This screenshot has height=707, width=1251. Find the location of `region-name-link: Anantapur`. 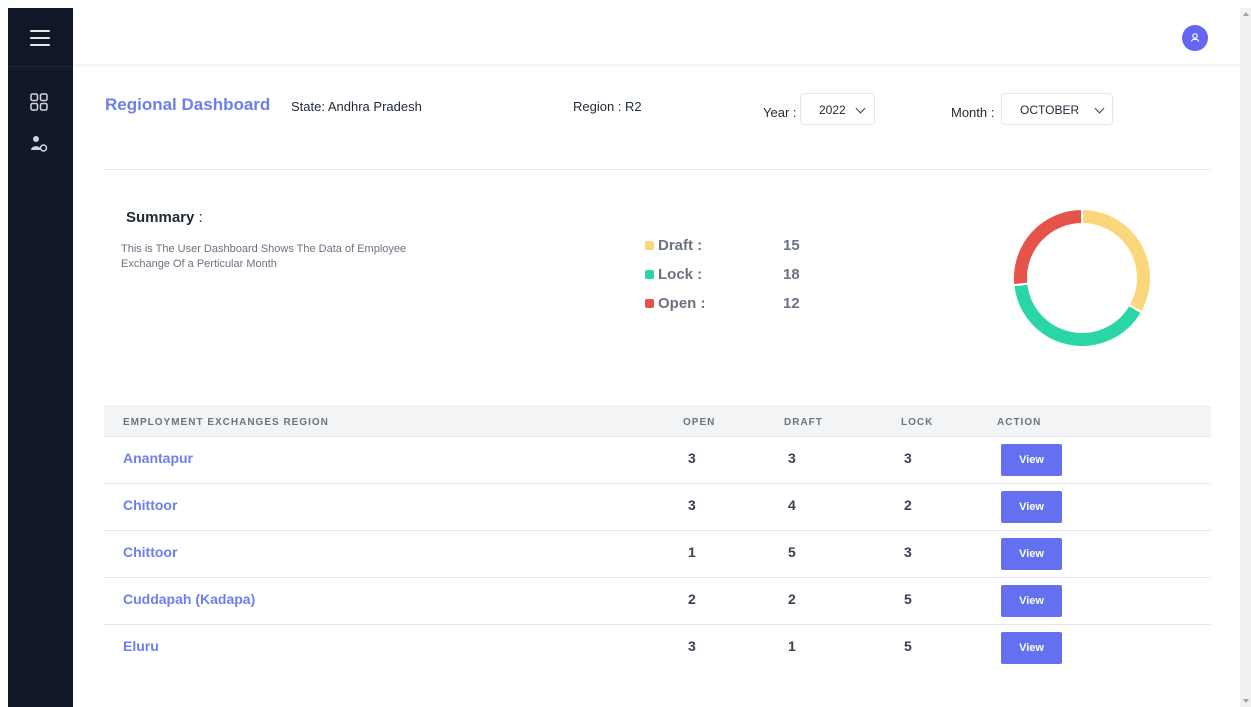

region-name-link: Anantapur is located at coordinates (158, 458).